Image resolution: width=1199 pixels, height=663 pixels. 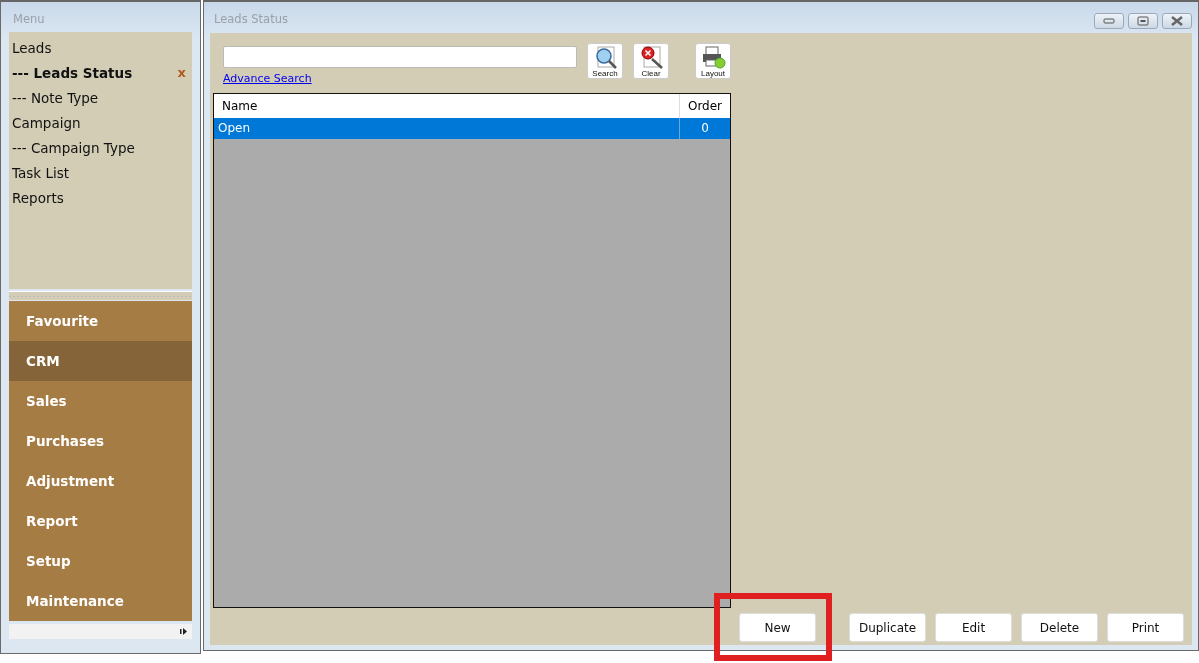 What do you see at coordinates (973, 627) in the screenshot?
I see `action-button: Edit` at bounding box center [973, 627].